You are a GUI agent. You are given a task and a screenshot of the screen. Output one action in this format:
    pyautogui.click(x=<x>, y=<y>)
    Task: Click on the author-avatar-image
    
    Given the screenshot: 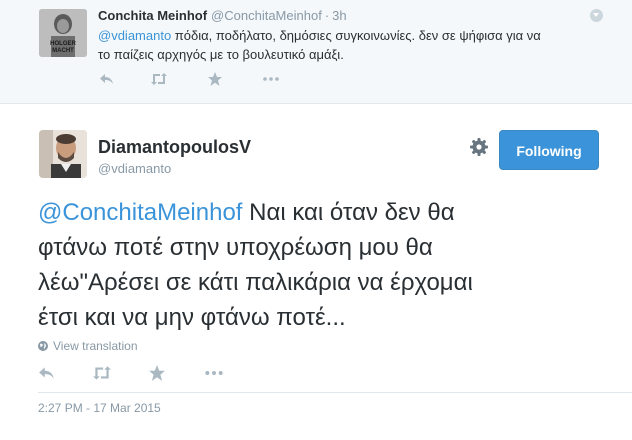 What is the action you would take?
    pyautogui.click(x=63, y=154)
    